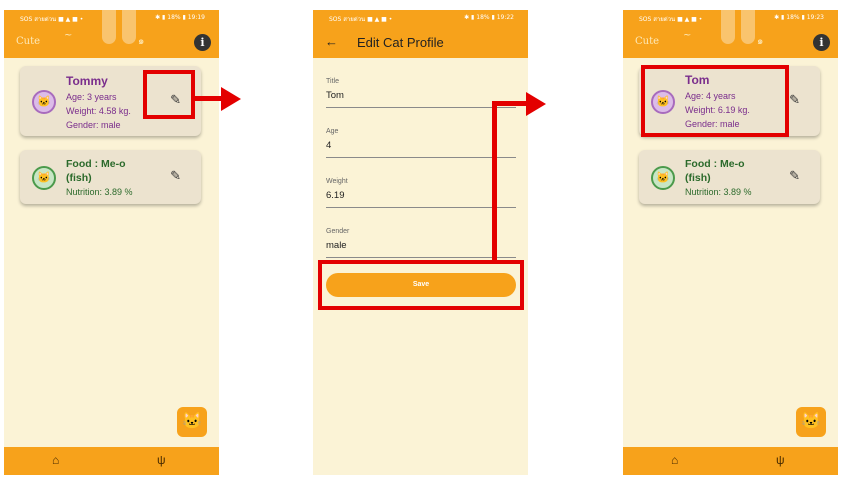 The image size is (844, 480). Describe the element at coordinates (111, 17) in the screenshot. I see `status-bar: SOS สายด่วน ■ ▲ ■ • ✱ ▮ 18% ▮ 19:19` at that location.